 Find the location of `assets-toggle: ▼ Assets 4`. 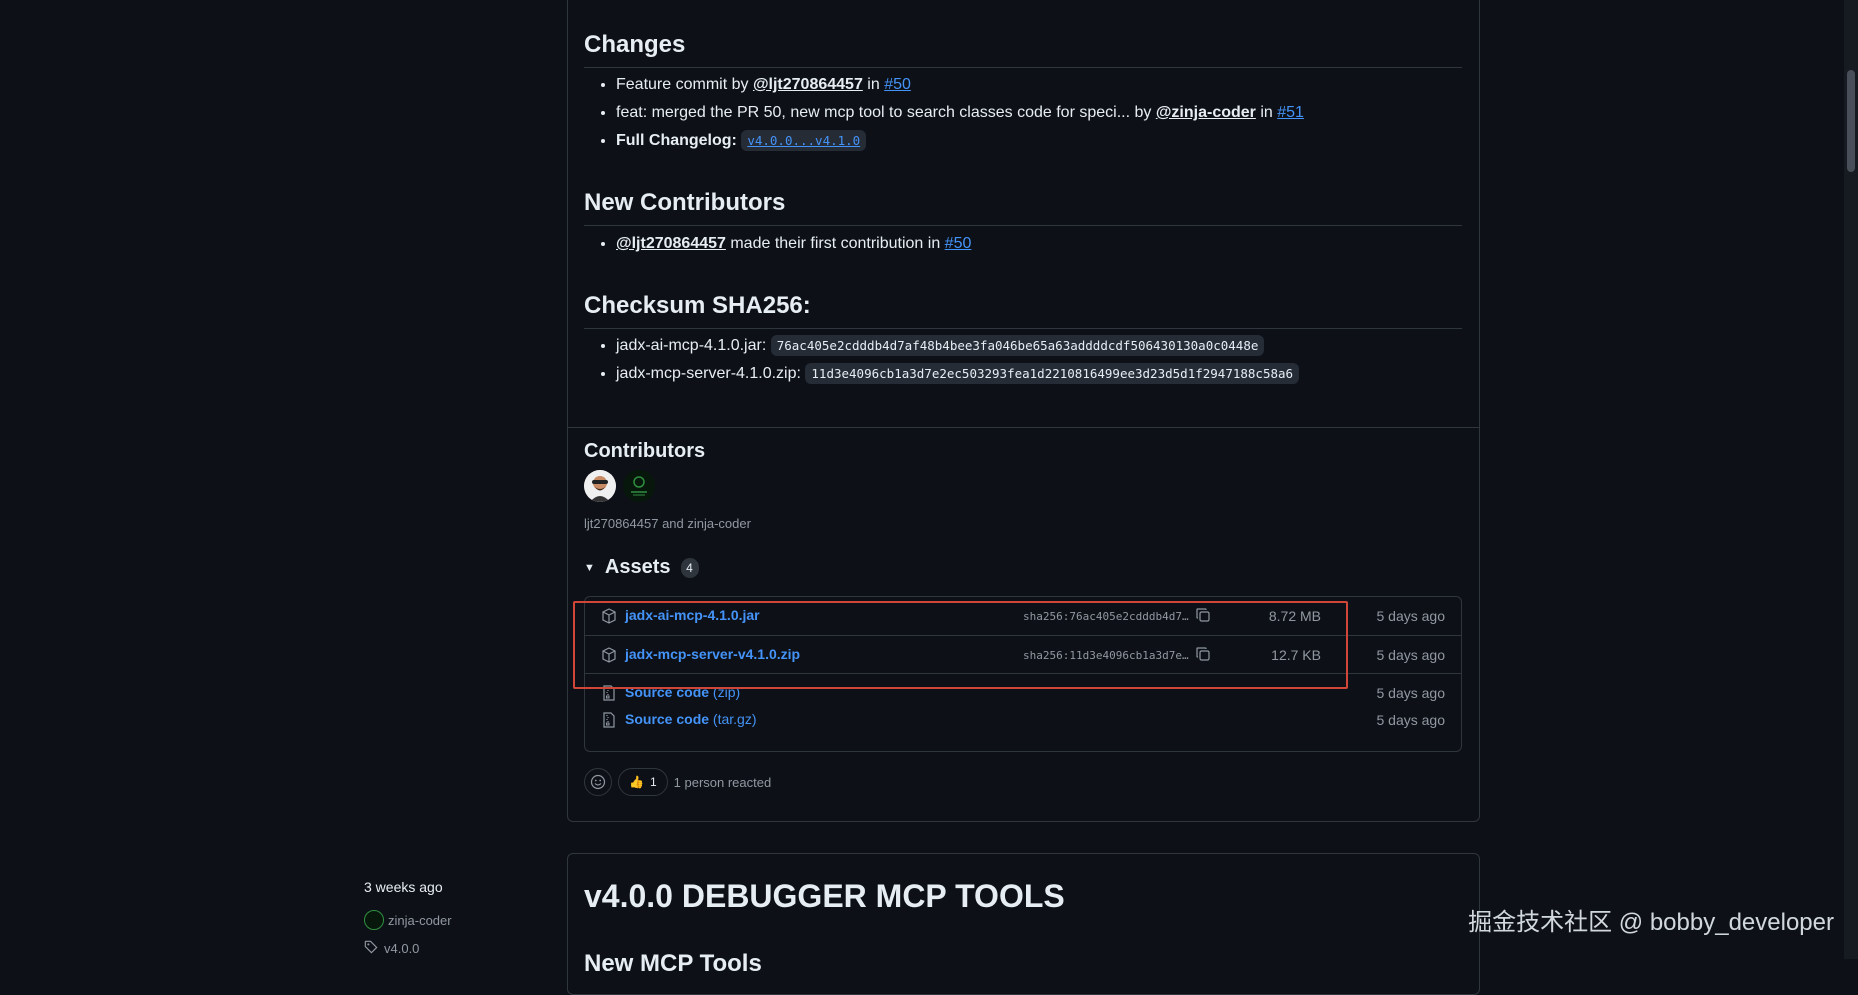

assets-toggle: ▼ Assets 4 is located at coordinates (641, 567).